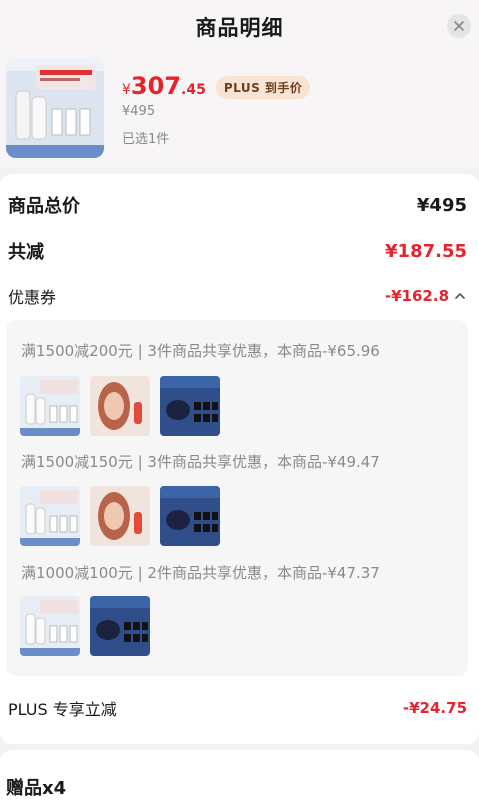 This screenshot has width=479, height=806. Describe the element at coordinates (237, 708) in the screenshot. I see `plus-discount-row: PLUS 专享立减 -¥24.75` at that location.